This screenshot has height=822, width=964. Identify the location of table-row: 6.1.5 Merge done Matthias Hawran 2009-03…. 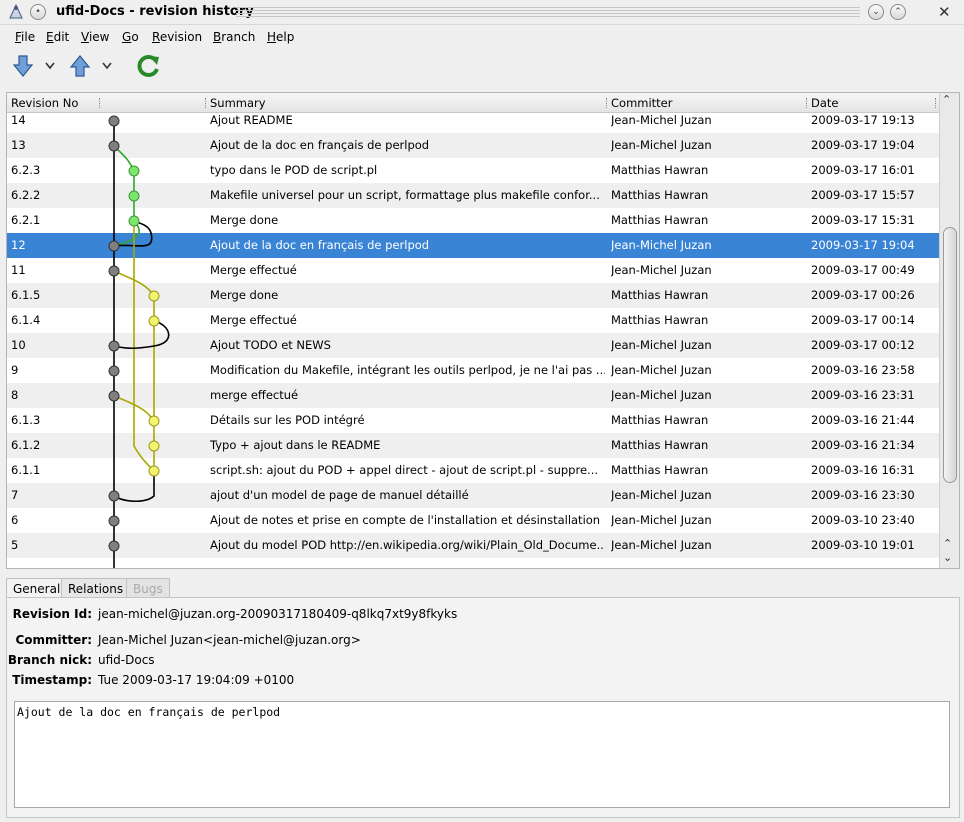
(473, 295).